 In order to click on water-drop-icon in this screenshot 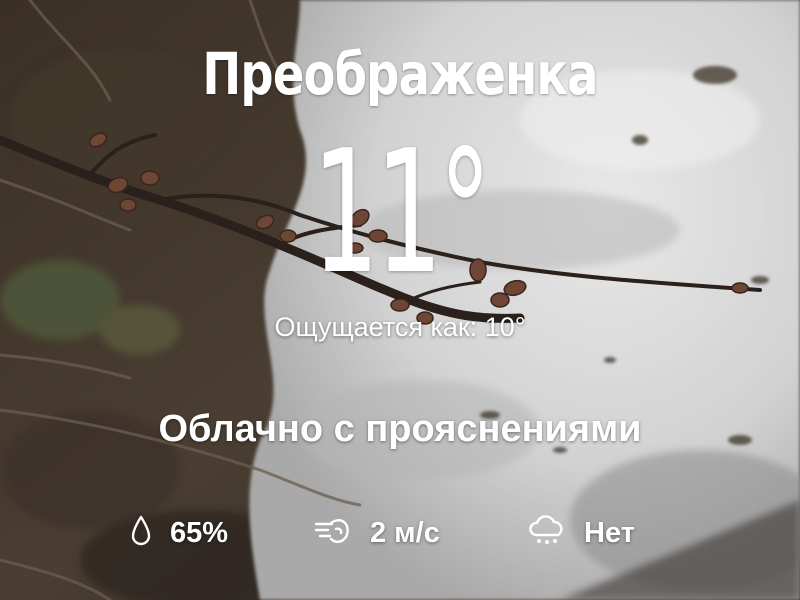, I will do `click(141, 533)`.